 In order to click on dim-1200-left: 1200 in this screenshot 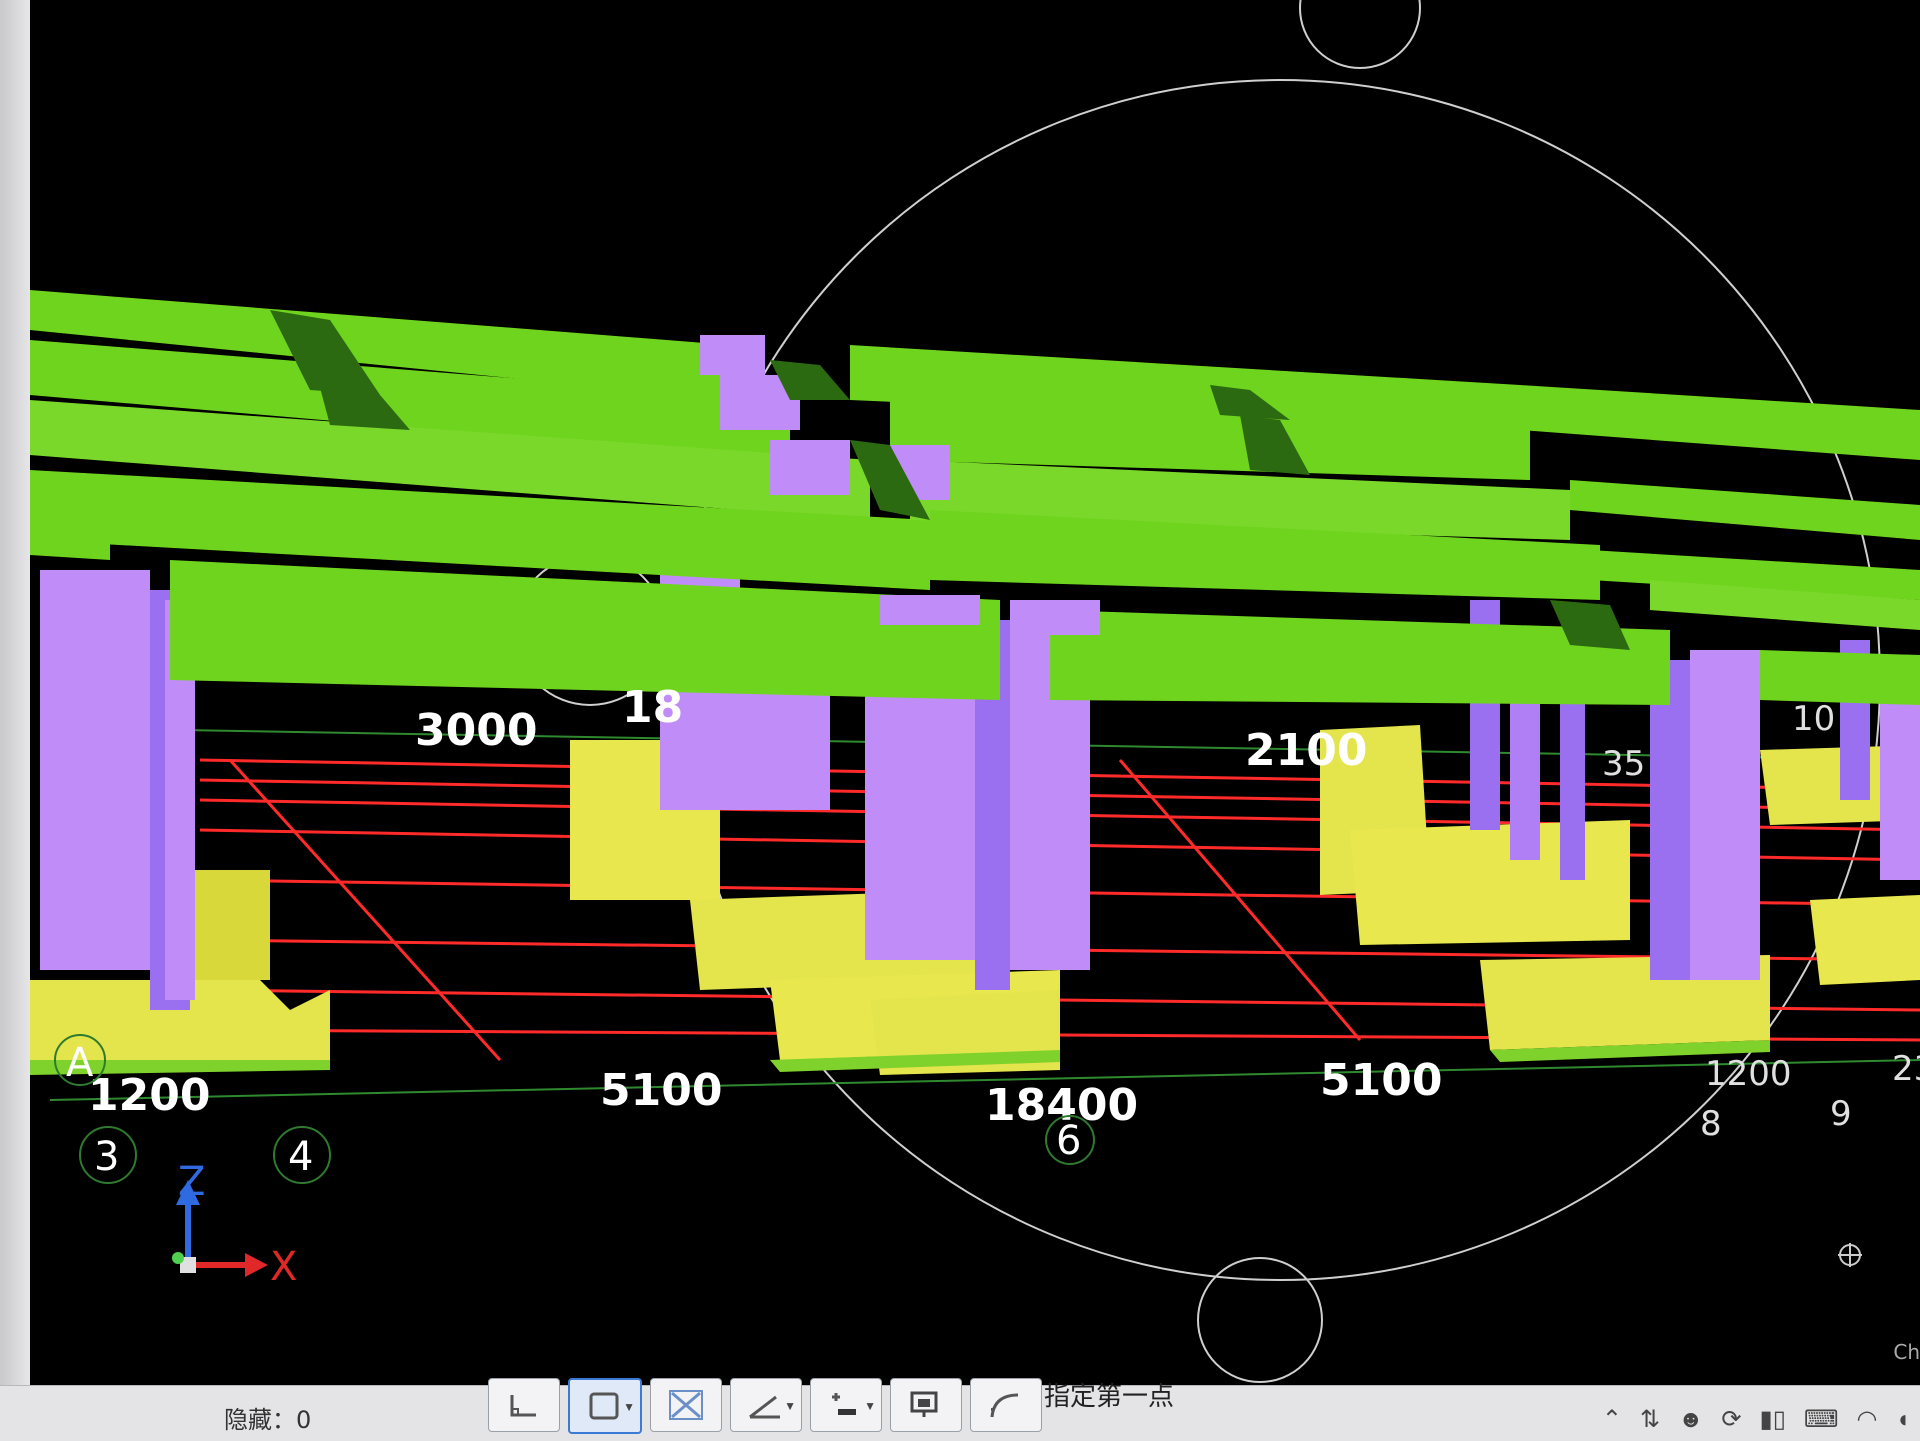, I will do `click(149, 1095)`.